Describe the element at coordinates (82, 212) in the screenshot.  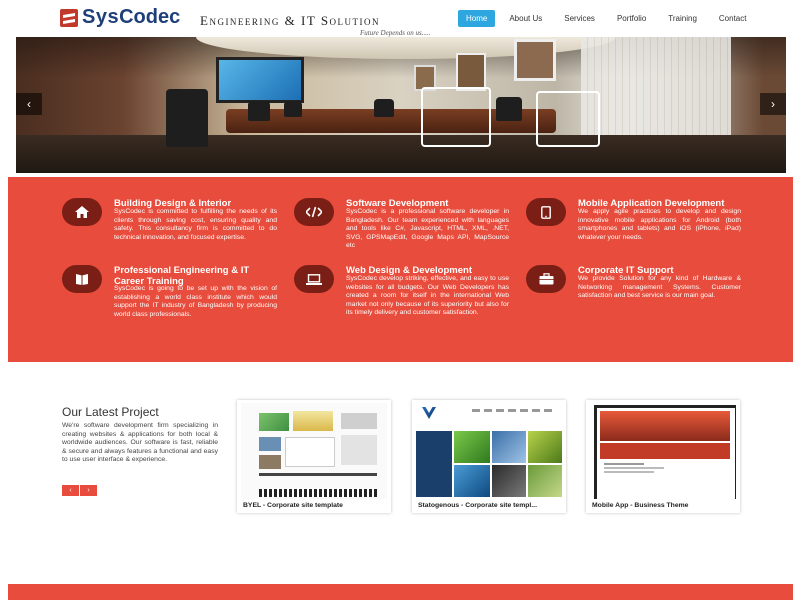
I see `home-icon` at that location.